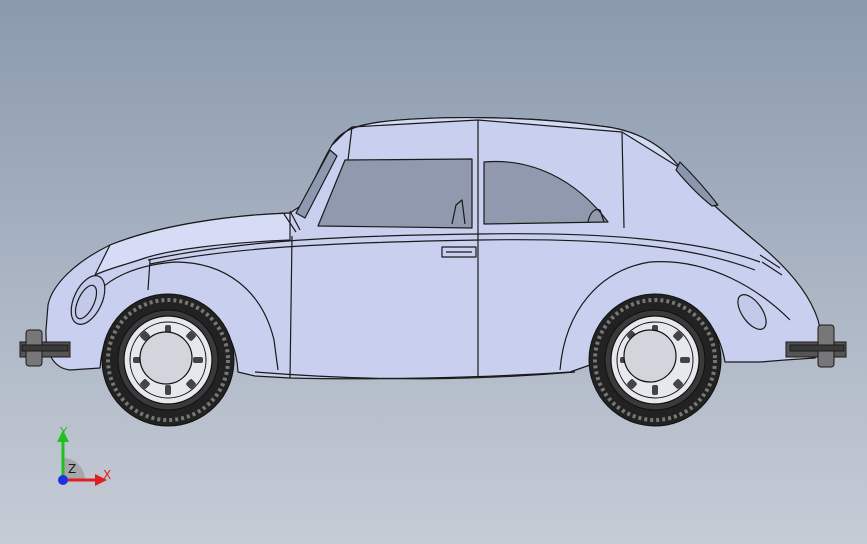 This screenshot has height=544, width=867. Describe the element at coordinates (84, 455) in the screenshot. I see `coordinate-triad: Y X Z` at that location.